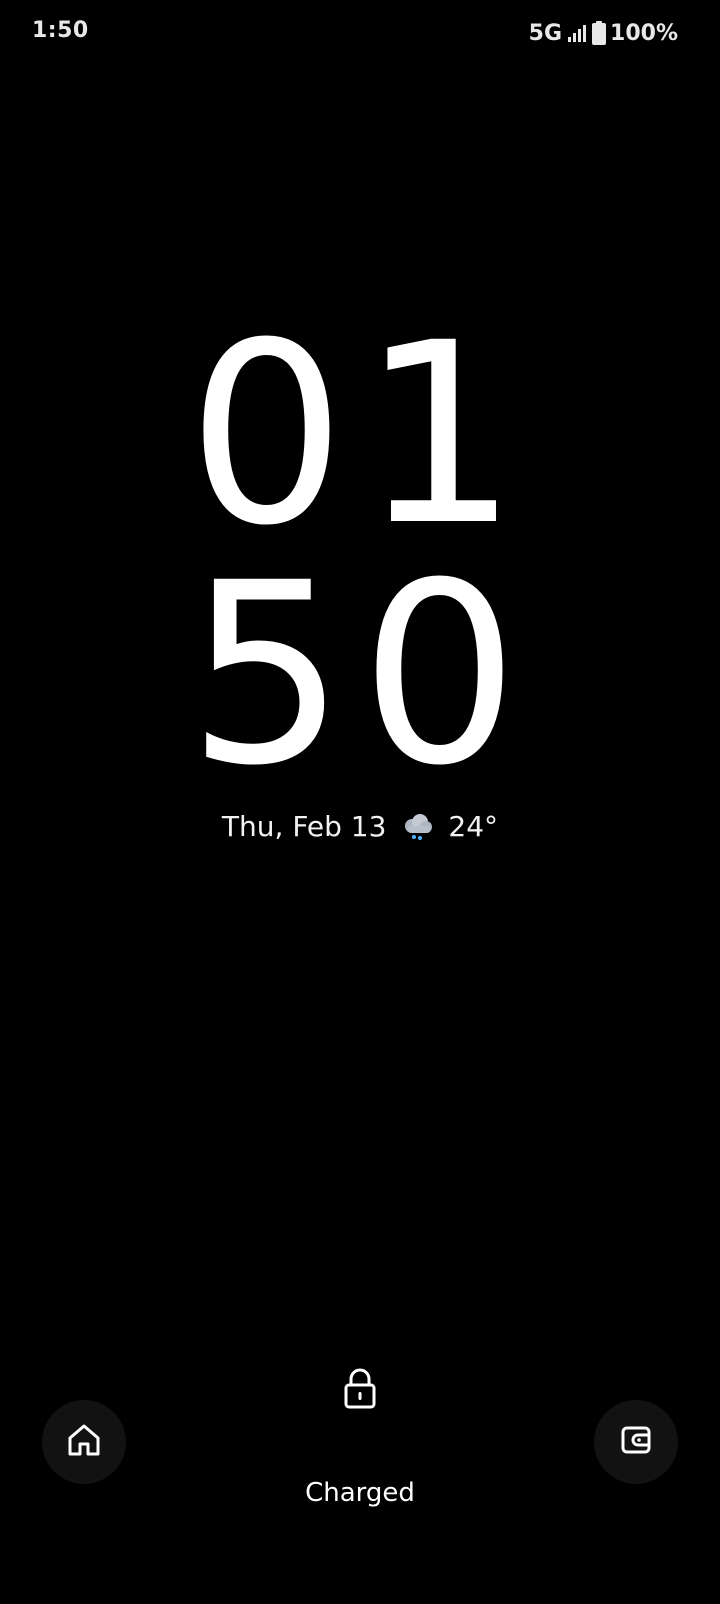  Describe the element at coordinates (360, 1388) in the screenshot. I see `lock-icon` at that location.